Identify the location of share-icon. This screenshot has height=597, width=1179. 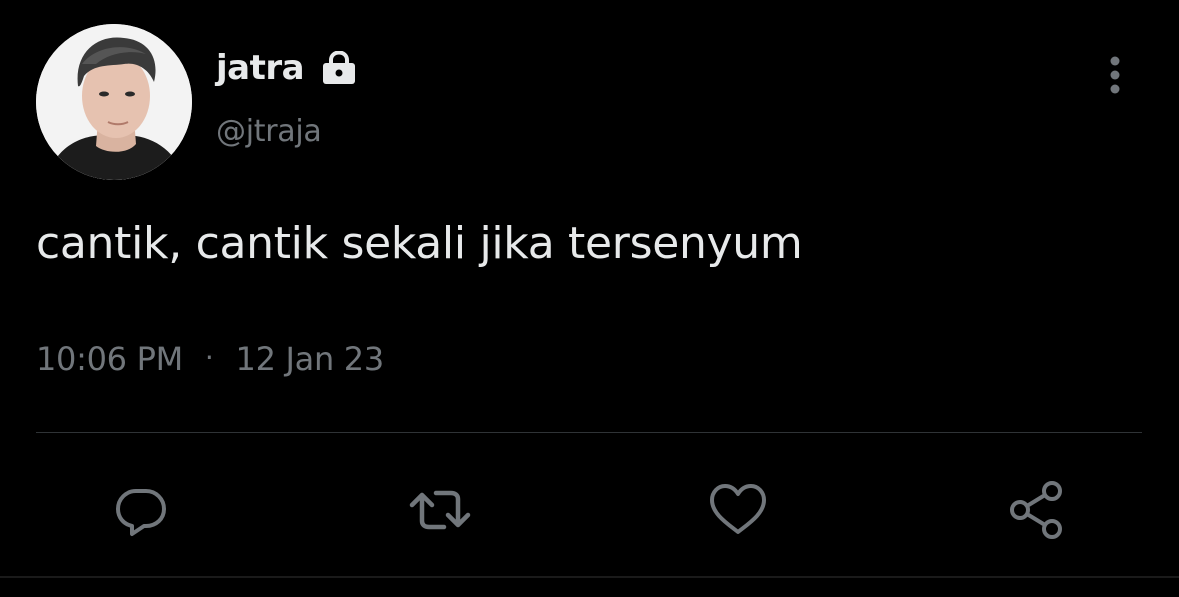
(1036, 510).